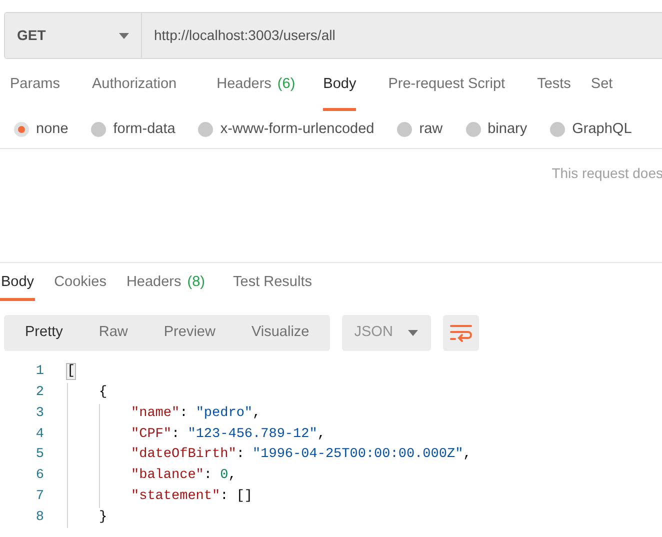  Describe the element at coordinates (497, 129) in the screenshot. I see `body-type-radio: binary` at that location.